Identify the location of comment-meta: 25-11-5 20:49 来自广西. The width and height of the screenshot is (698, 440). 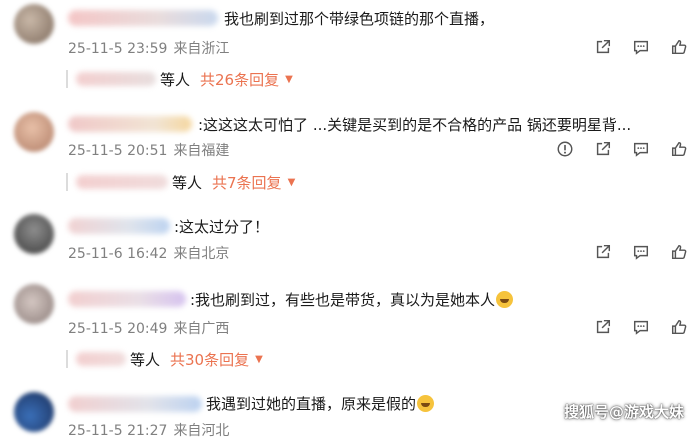
(148, 328).